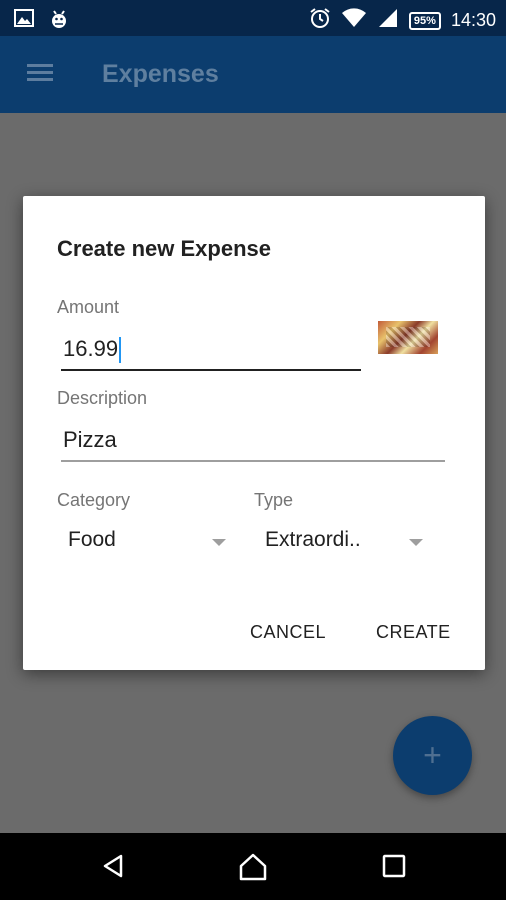 Image resolution: width=506 pixels, height=900 pixels. I want to click on battery-icon: 95%, so click(424, 20).